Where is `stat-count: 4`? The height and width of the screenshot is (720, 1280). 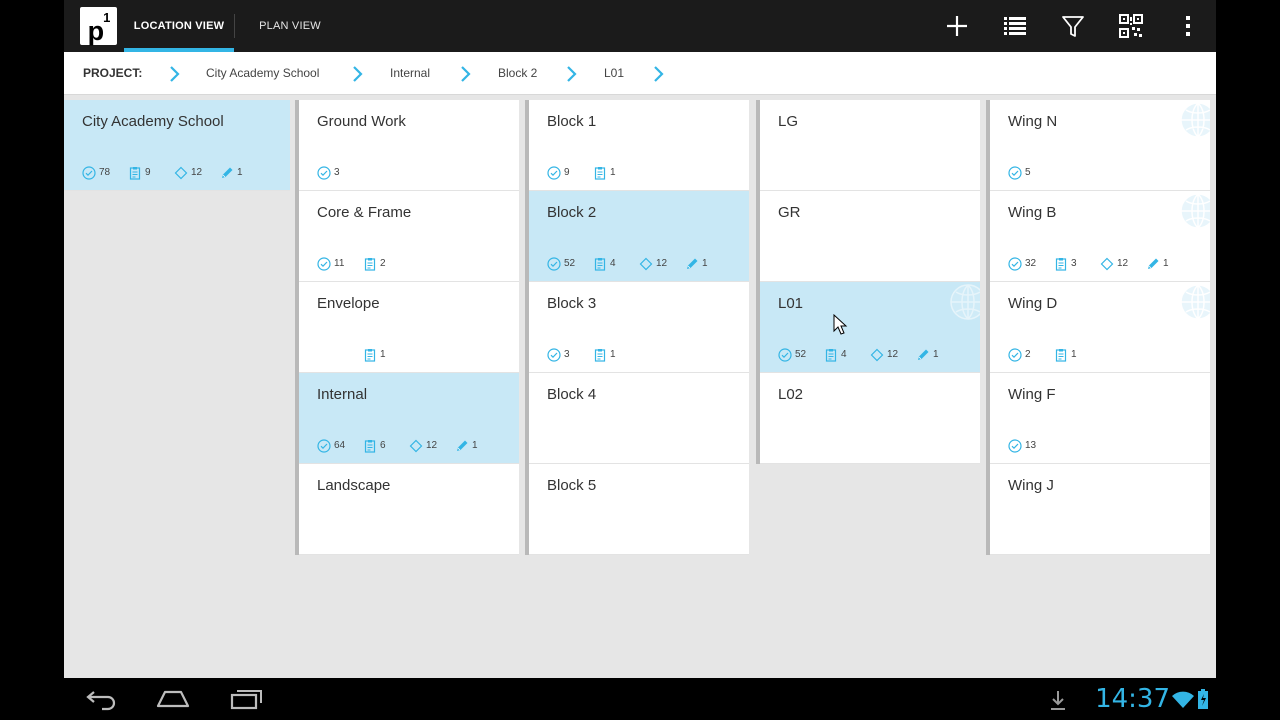
stat-count: 4 is located at coordinates (613, 263).